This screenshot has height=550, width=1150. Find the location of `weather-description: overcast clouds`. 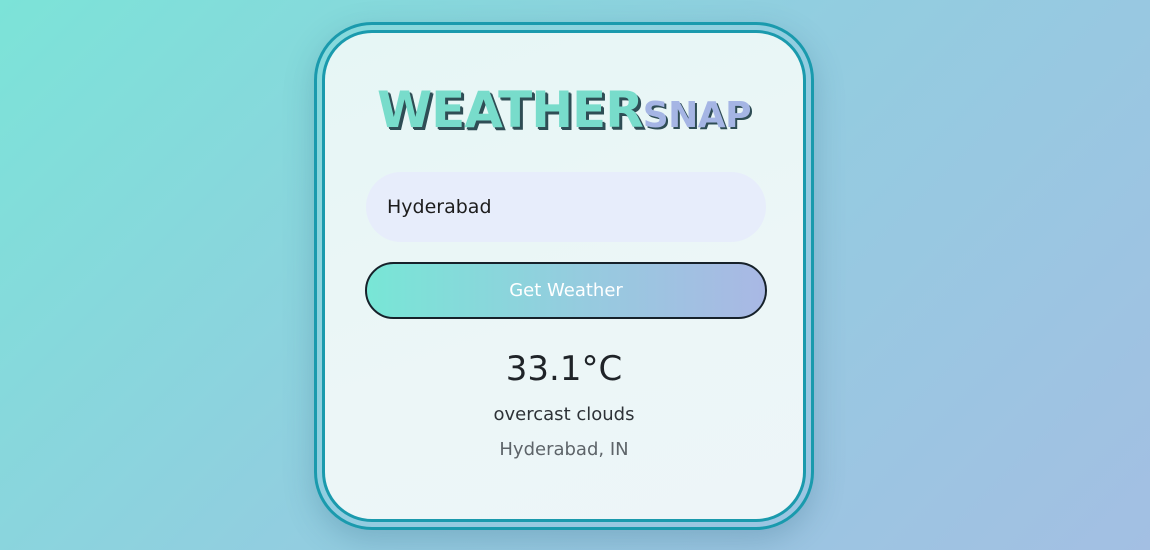

weather-description: overcast clouds is located at coordinates (564, 414).